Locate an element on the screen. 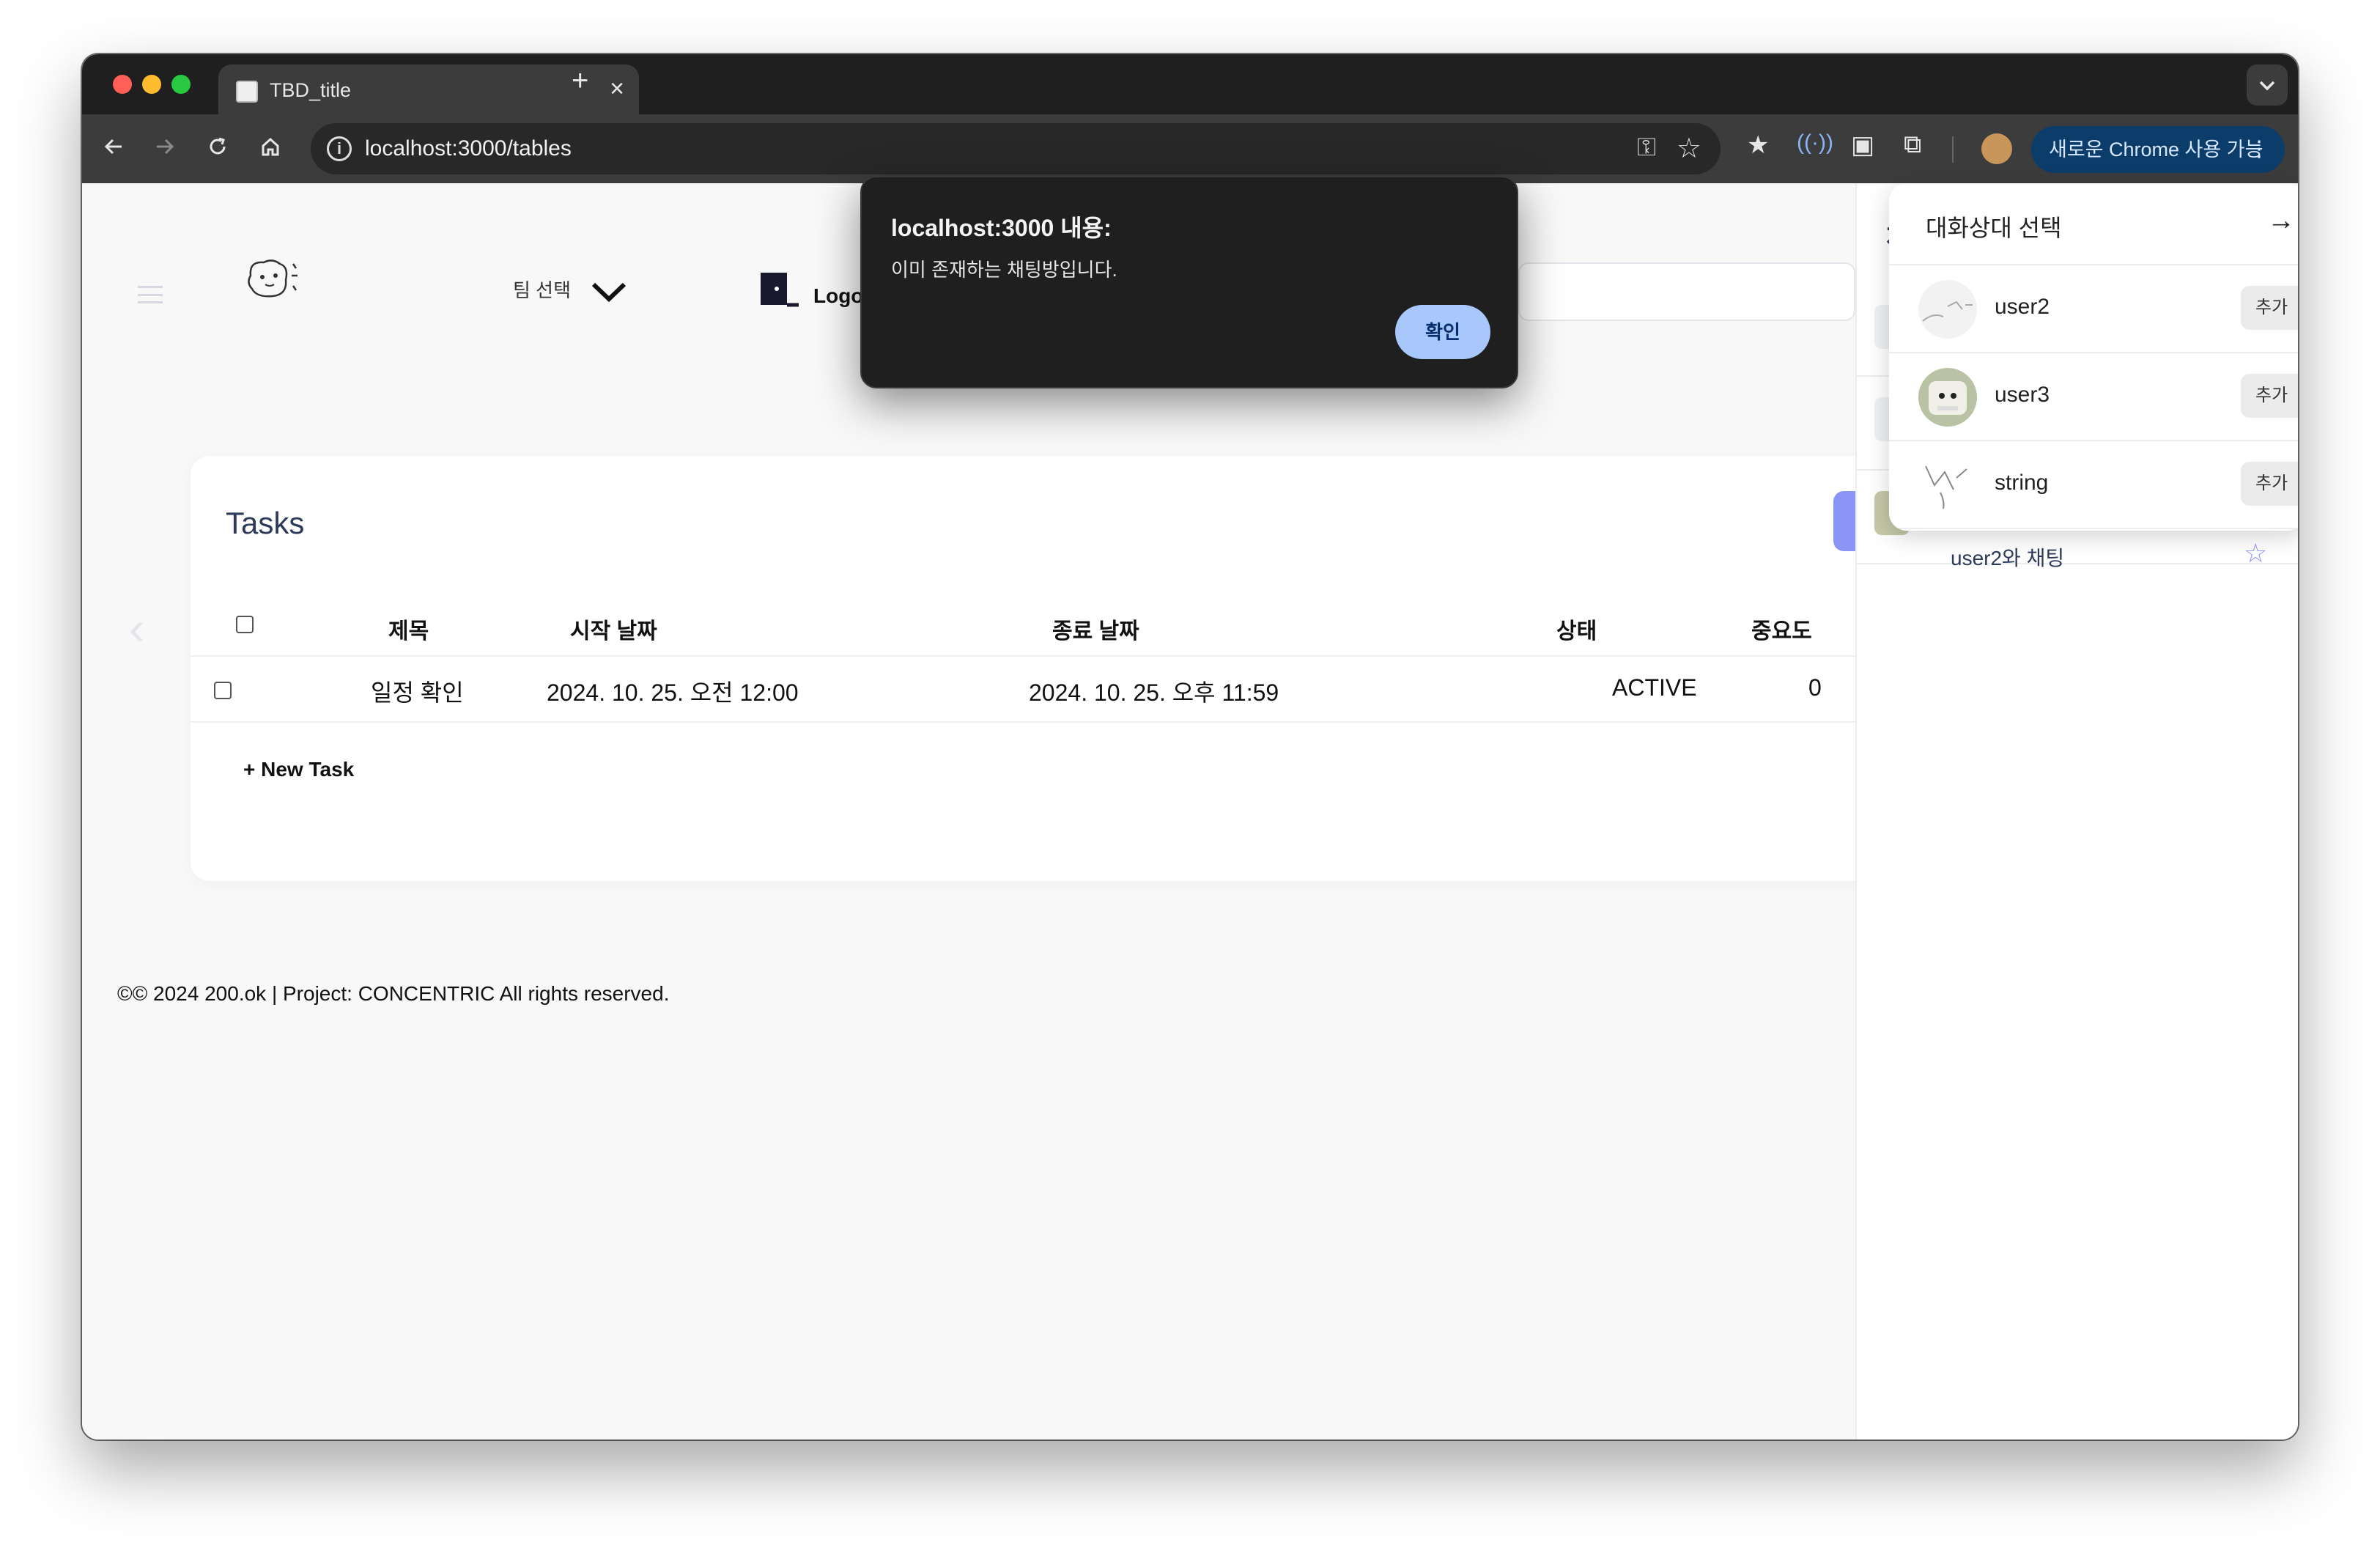 This screenshot has width=2380, height=1548. task-start-cell: 2024. 10. 25. 오전 12:00 is located at coordinates (673, 692).